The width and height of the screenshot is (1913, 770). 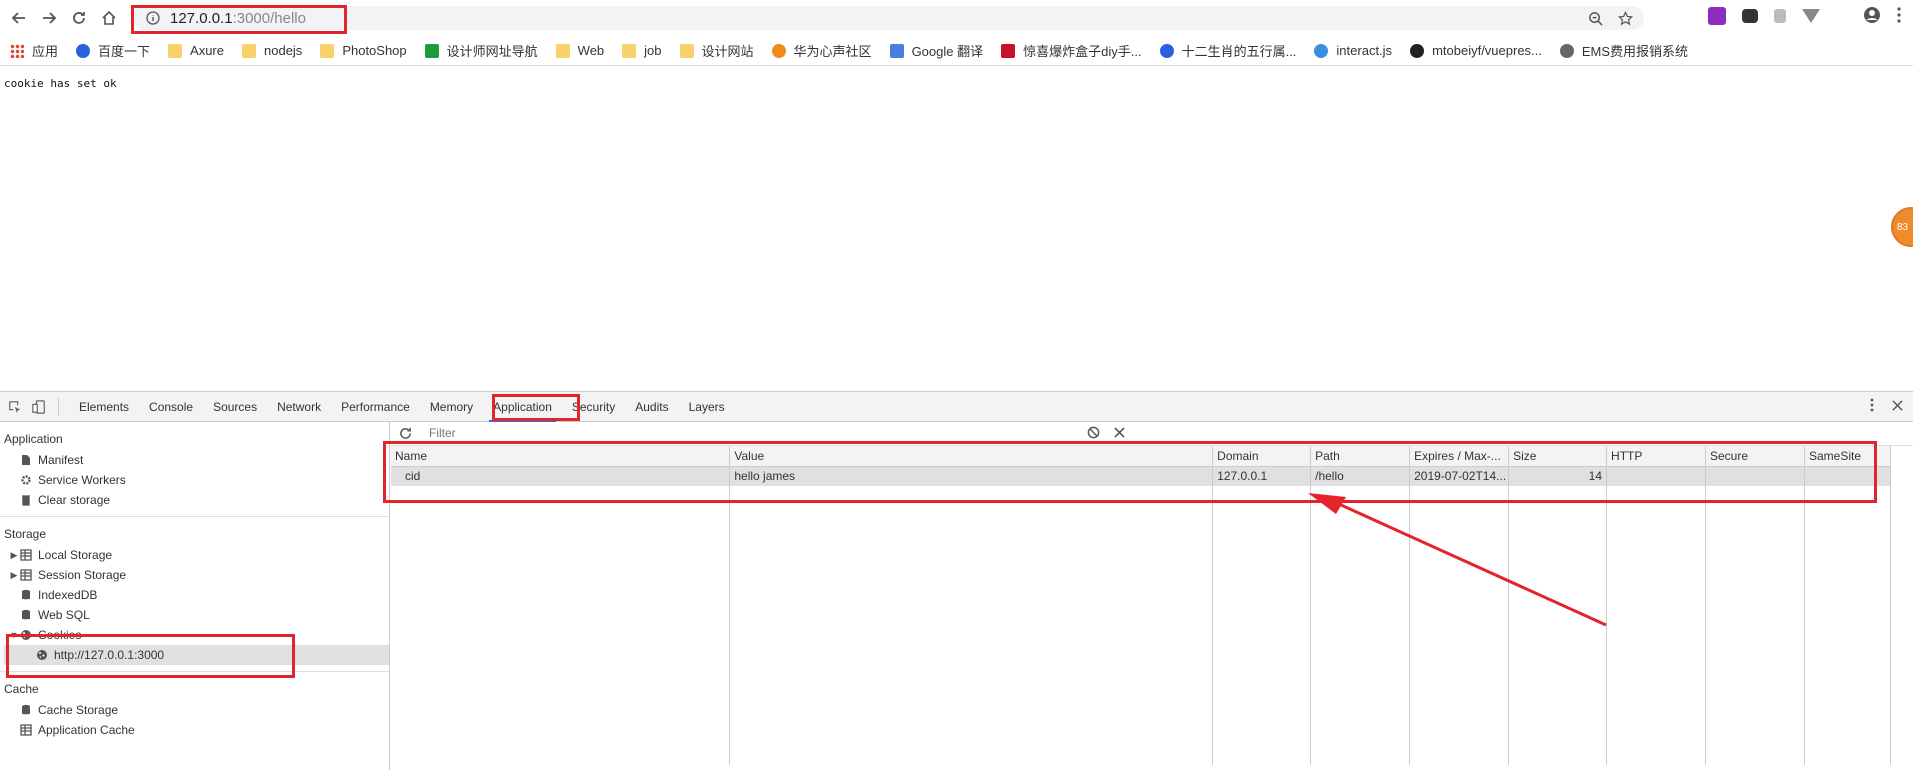 I want to click on close-icon, so click(x=1897, y=406).